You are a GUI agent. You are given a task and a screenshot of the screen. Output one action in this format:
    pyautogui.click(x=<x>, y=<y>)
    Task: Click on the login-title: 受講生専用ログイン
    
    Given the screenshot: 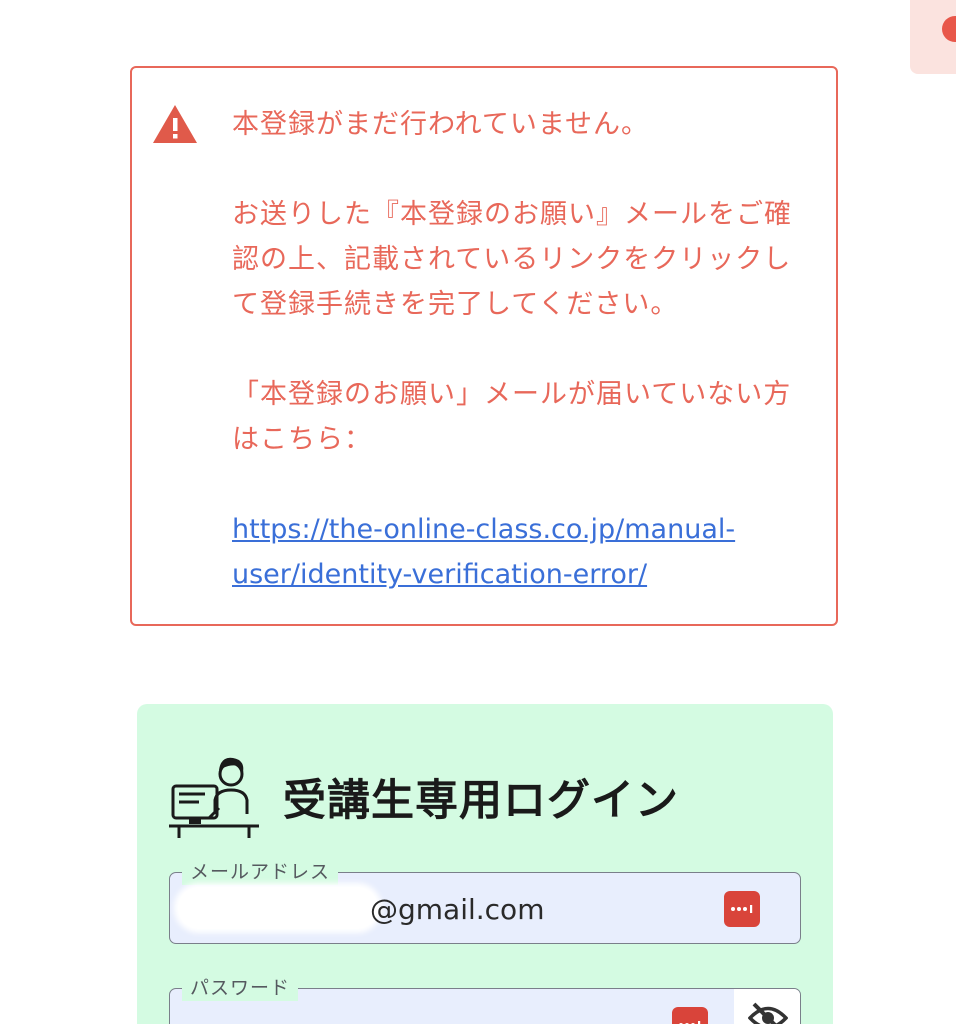 What is the action you would take?
    pyautogui.click(x=481, y=801)
    